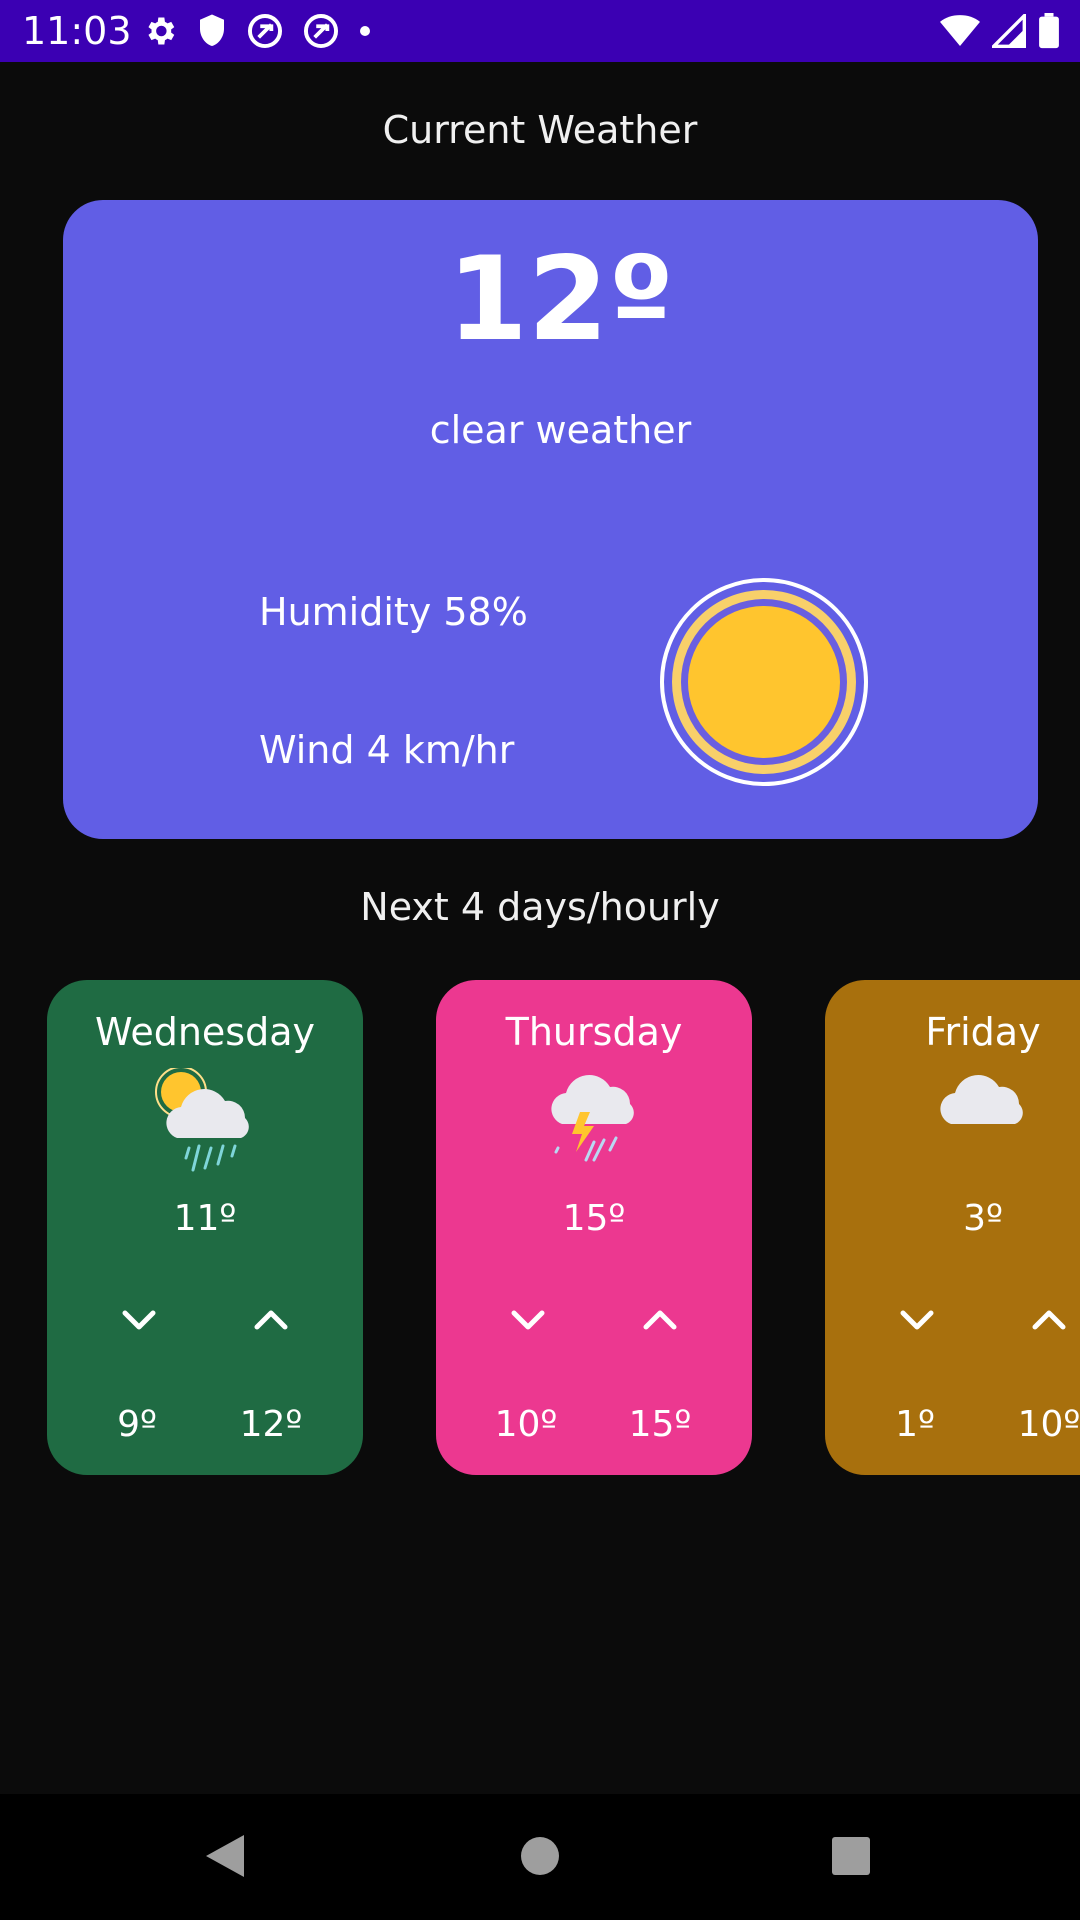 Image resolution: width=1080 pixels, height=1920 pixels. Describe the element at coordinates (365, 31) in the screenshot. I see `dot-icon` at that location.